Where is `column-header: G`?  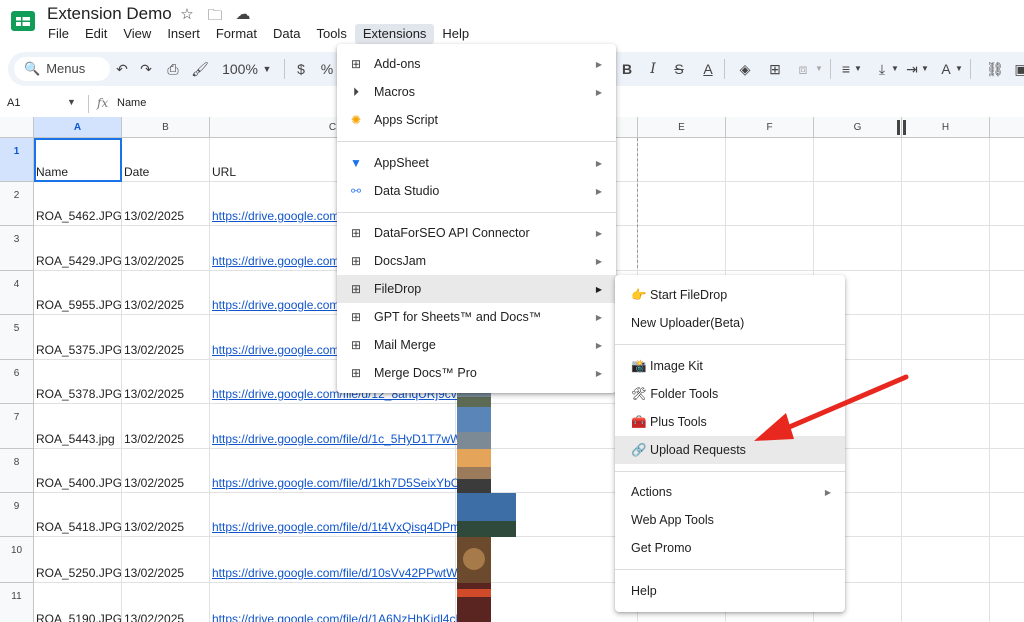 column-header: G is located at coordinates (858, 127).